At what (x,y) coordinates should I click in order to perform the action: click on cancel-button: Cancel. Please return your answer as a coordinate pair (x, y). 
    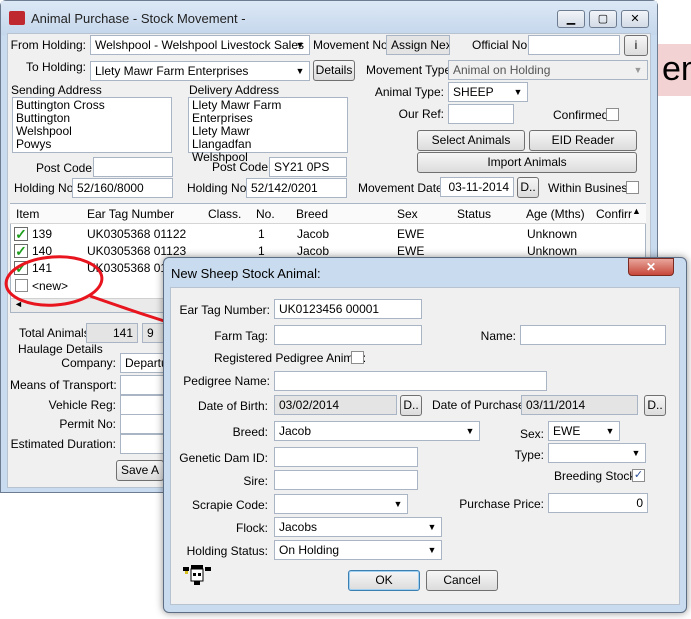
    Looking at the image, I should click on (462, 580).